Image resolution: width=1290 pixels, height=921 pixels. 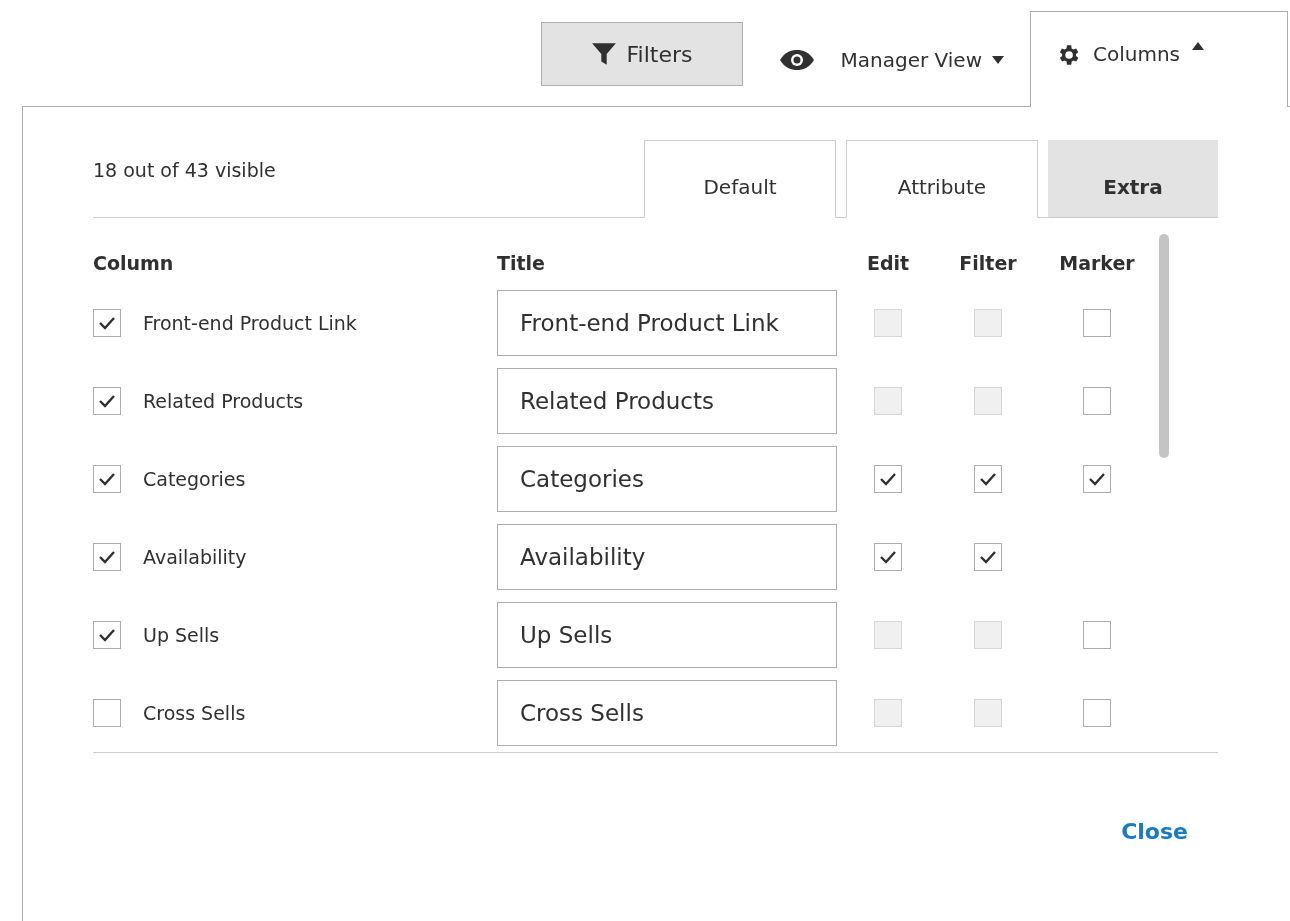 What do you see at coordinates (1133, 179) in the screenshot?
I see `tab: Extra` at bounding box center [1133, 179].